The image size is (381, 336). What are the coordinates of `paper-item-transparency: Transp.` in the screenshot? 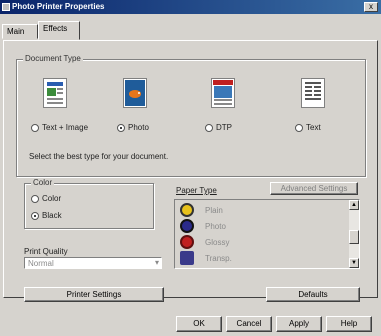 It's located at (218, 258).